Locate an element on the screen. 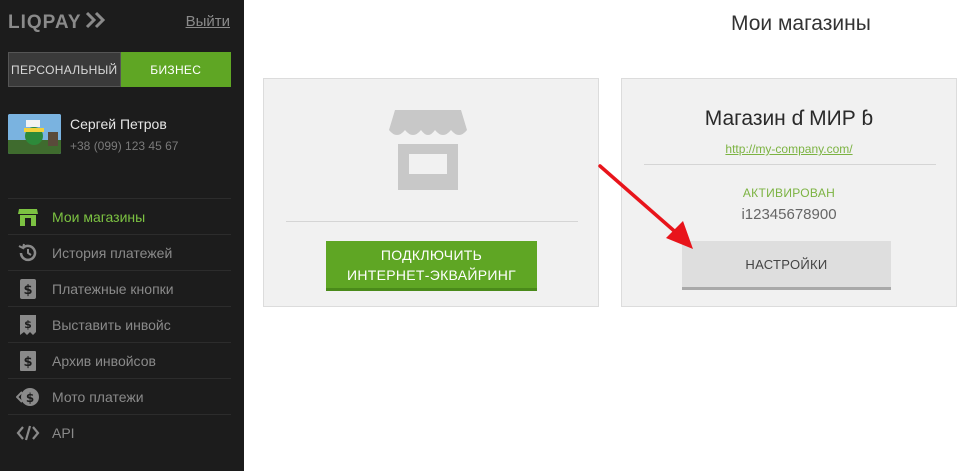 The height and width of the screenshot is (471, 966). sidebar-item-my-stores: Мои магазины is located at coordinates (119, 216).